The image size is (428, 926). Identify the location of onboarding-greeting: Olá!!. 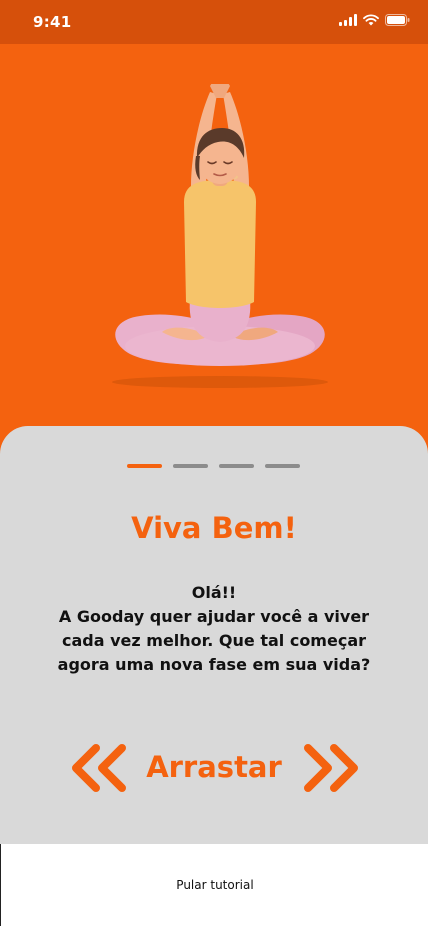
(214, 592).